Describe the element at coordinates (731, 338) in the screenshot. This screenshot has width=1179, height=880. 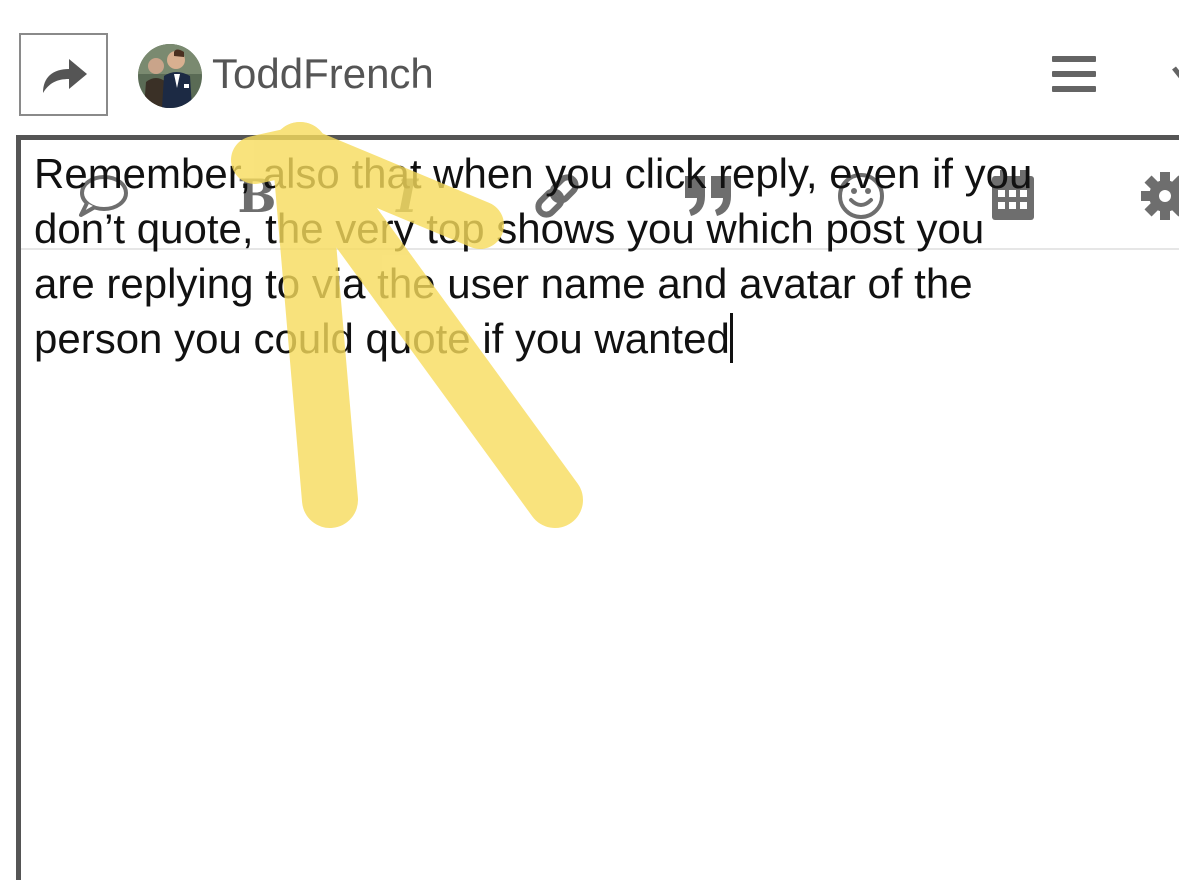
I see `text-caret` at that location.